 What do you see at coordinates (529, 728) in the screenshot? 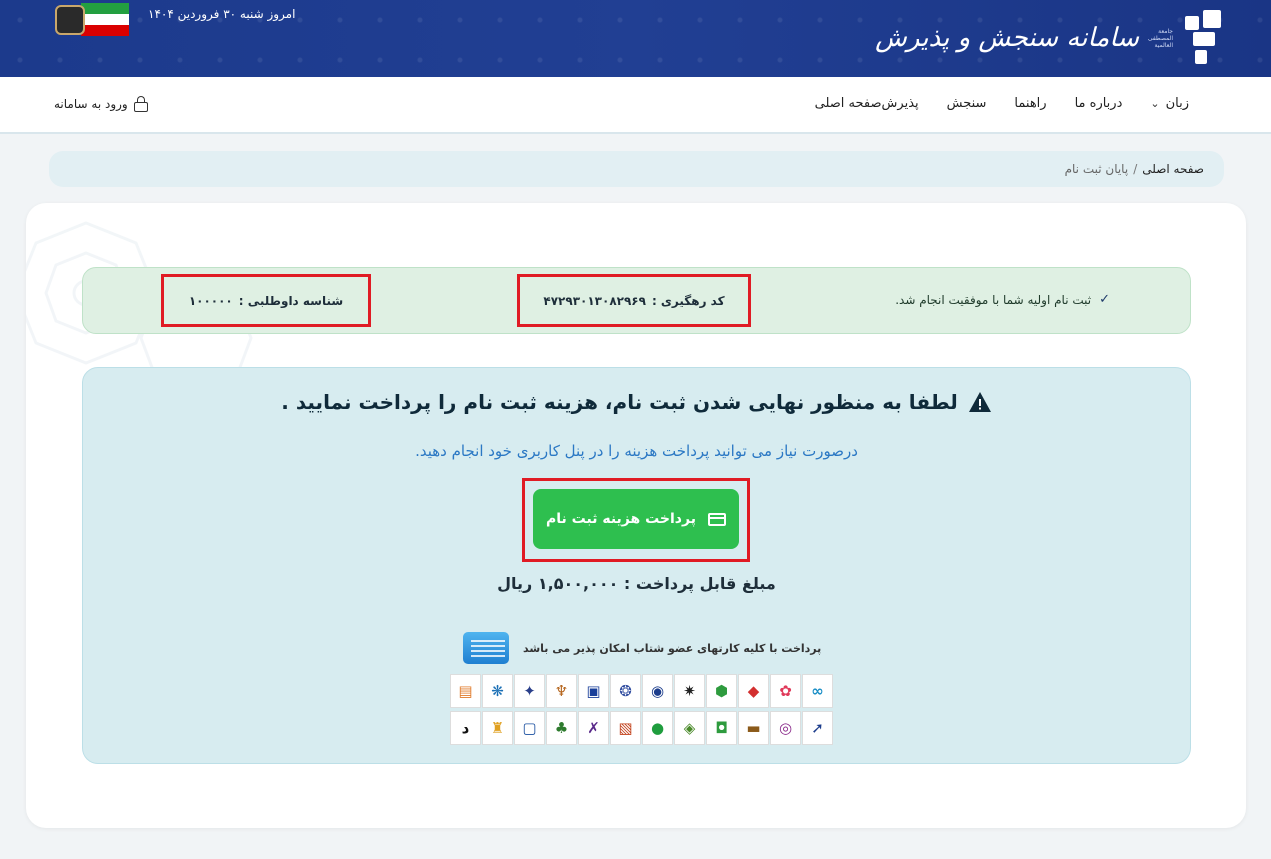
I see `bank-logo-22-icon: ▢` at bounding box center [529, 728].